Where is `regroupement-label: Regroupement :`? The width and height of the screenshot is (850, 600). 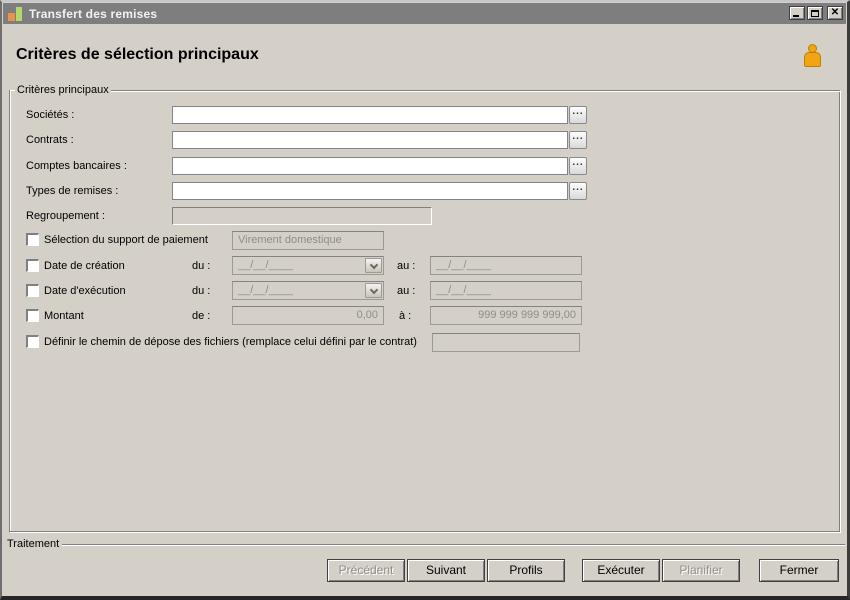
regroupement-label: Regroupement : is located at coordinates (65, 216).